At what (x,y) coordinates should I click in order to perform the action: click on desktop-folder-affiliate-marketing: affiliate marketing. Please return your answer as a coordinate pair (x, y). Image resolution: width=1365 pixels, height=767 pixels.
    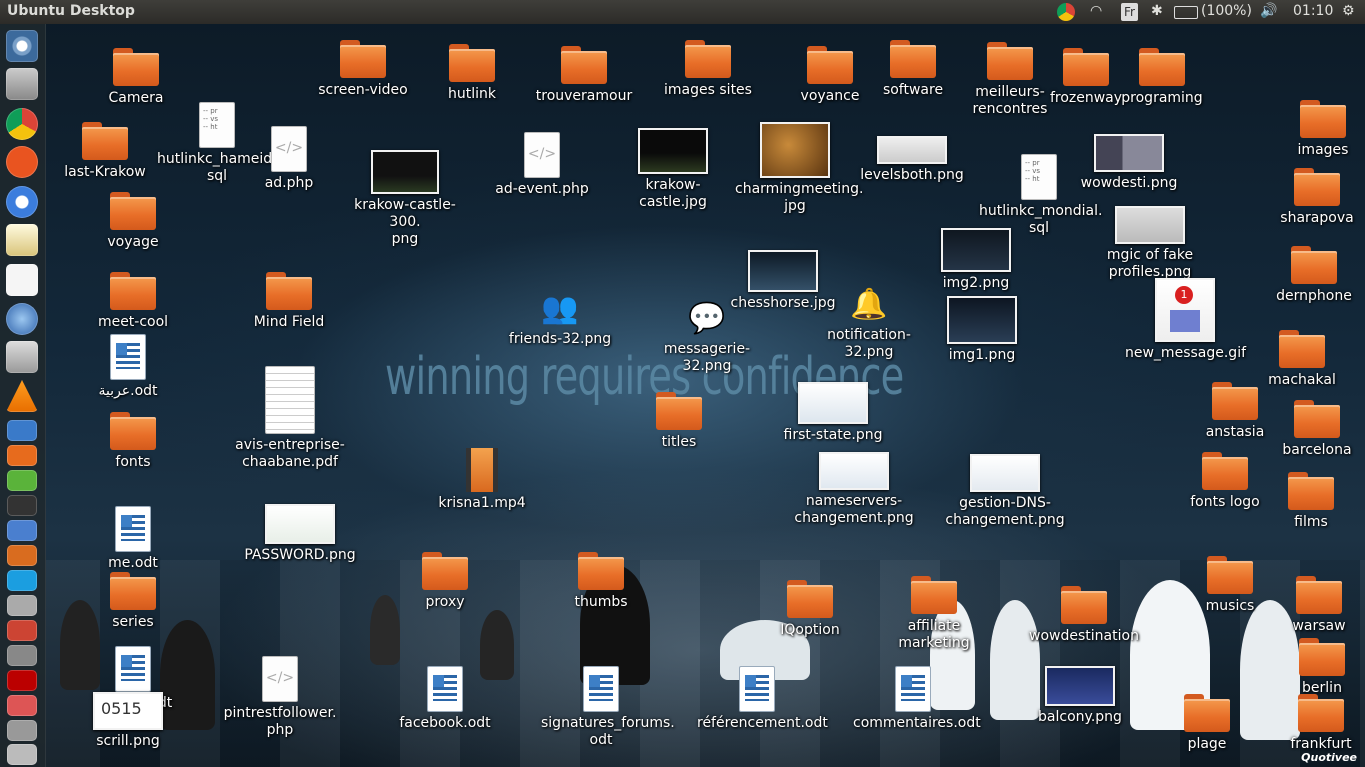
    Looking at the image, I should click on (934, 614).